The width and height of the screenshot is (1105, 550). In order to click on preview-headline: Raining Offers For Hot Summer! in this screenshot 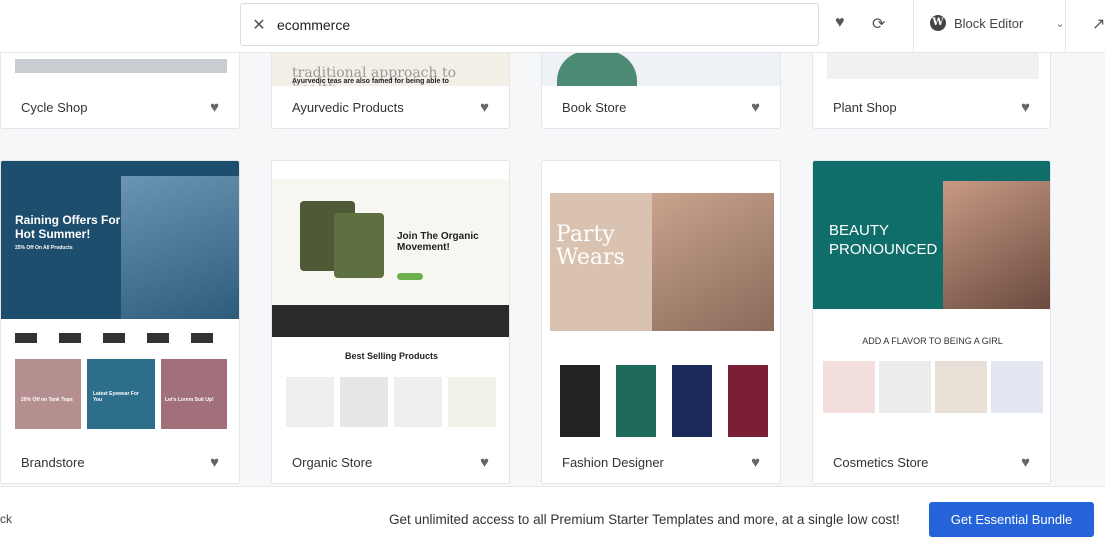, I will do `click(68, 227)`.